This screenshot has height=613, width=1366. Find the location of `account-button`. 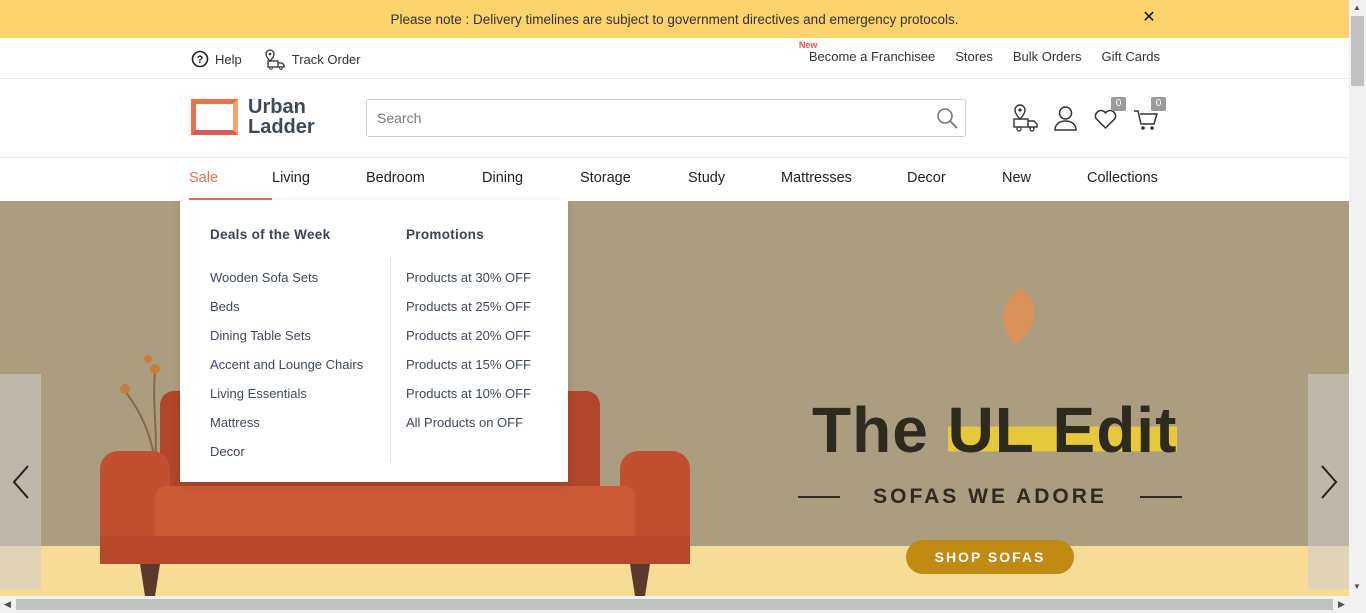

account-button is located at coordinates (1065, 118).